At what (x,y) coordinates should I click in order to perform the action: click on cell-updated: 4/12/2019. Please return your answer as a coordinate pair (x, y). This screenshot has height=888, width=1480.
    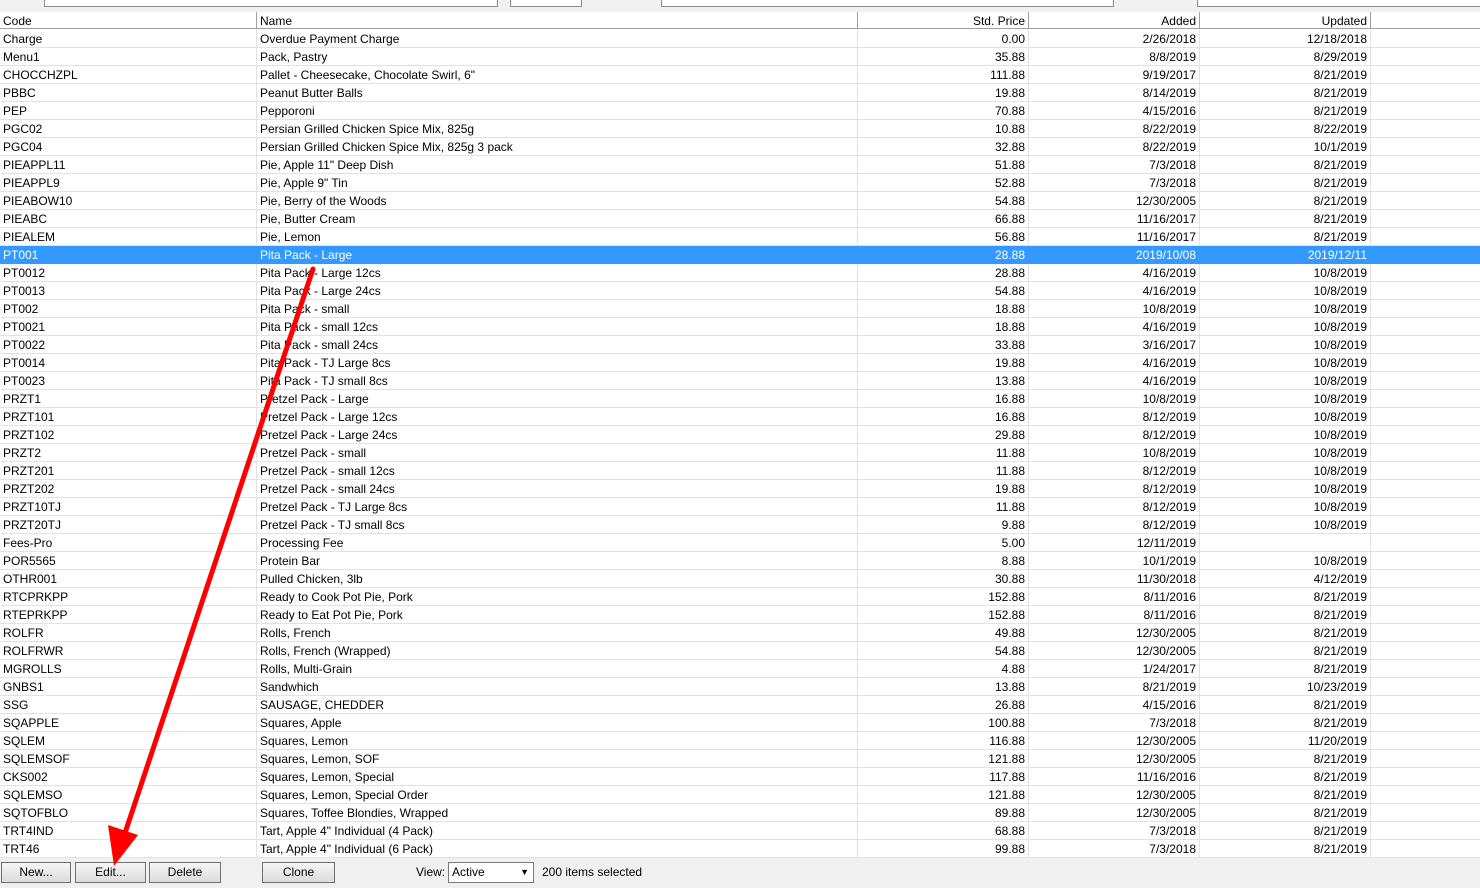
    Looking at the image, I should click on (1285, 579).